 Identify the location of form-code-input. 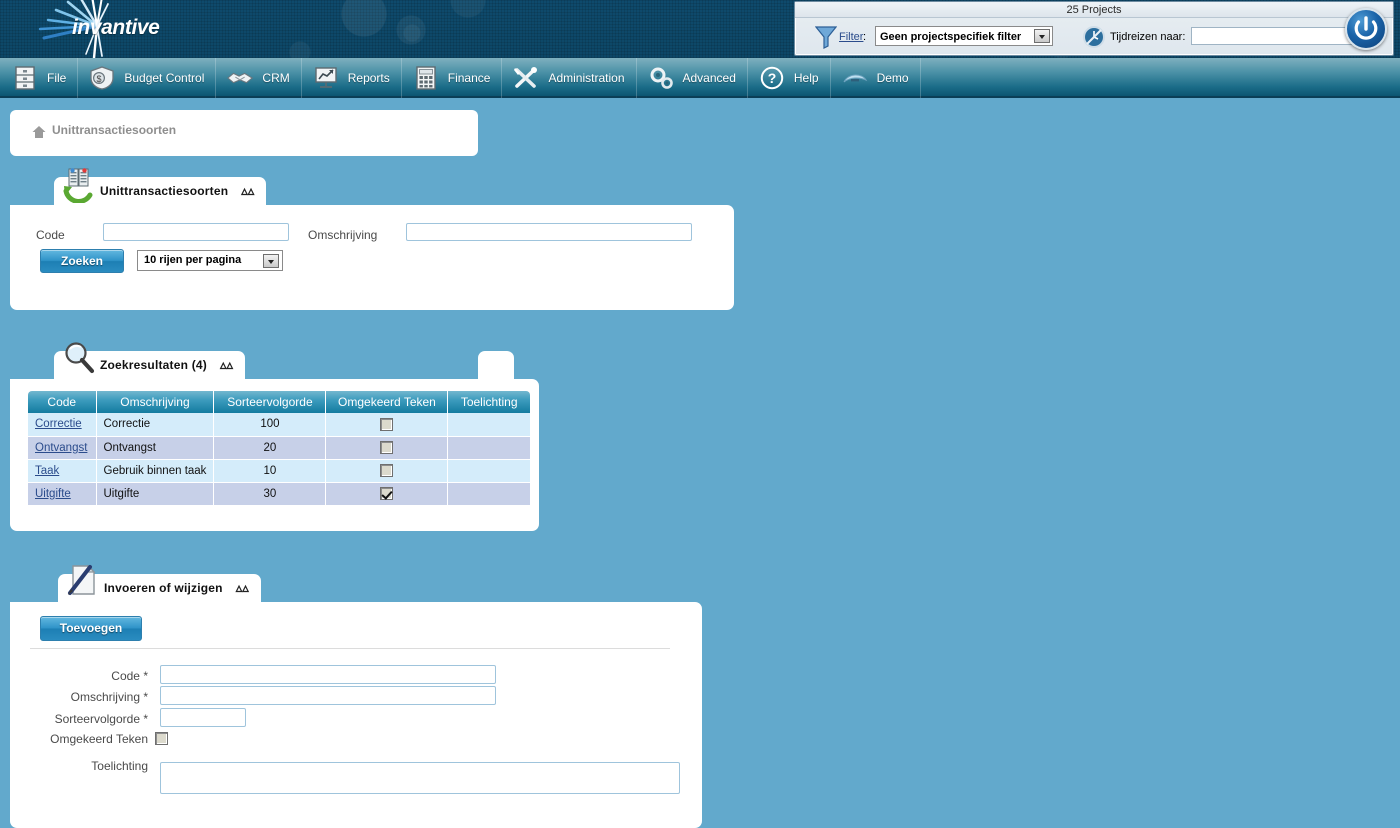
(328, 674).